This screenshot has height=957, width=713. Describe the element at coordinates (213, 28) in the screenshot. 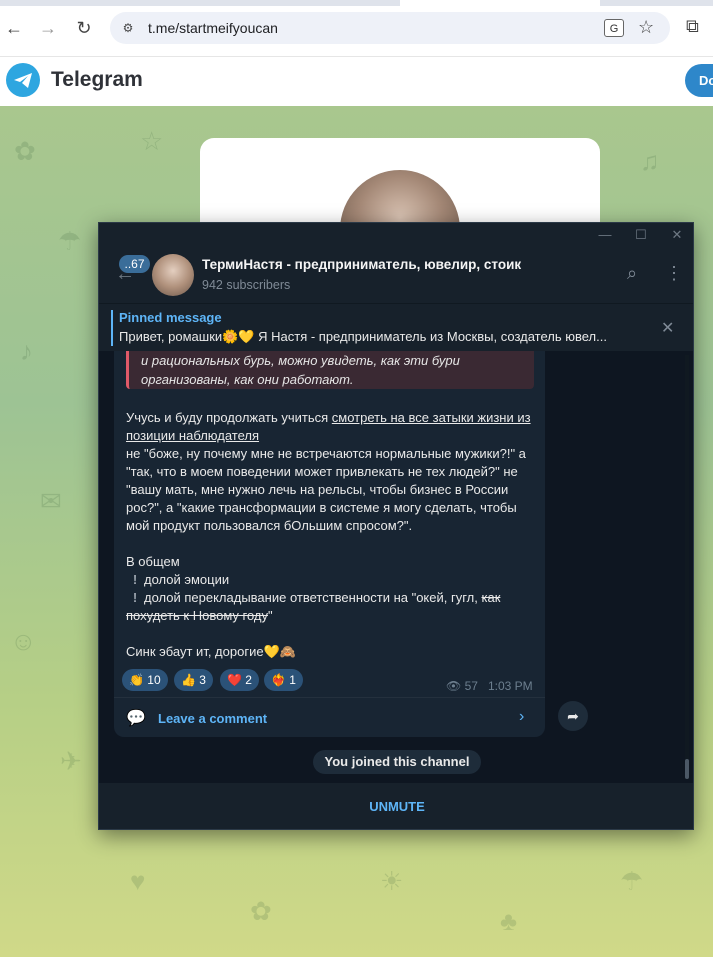

I see `url-text: t.me/startmeifyoucan` at that location.